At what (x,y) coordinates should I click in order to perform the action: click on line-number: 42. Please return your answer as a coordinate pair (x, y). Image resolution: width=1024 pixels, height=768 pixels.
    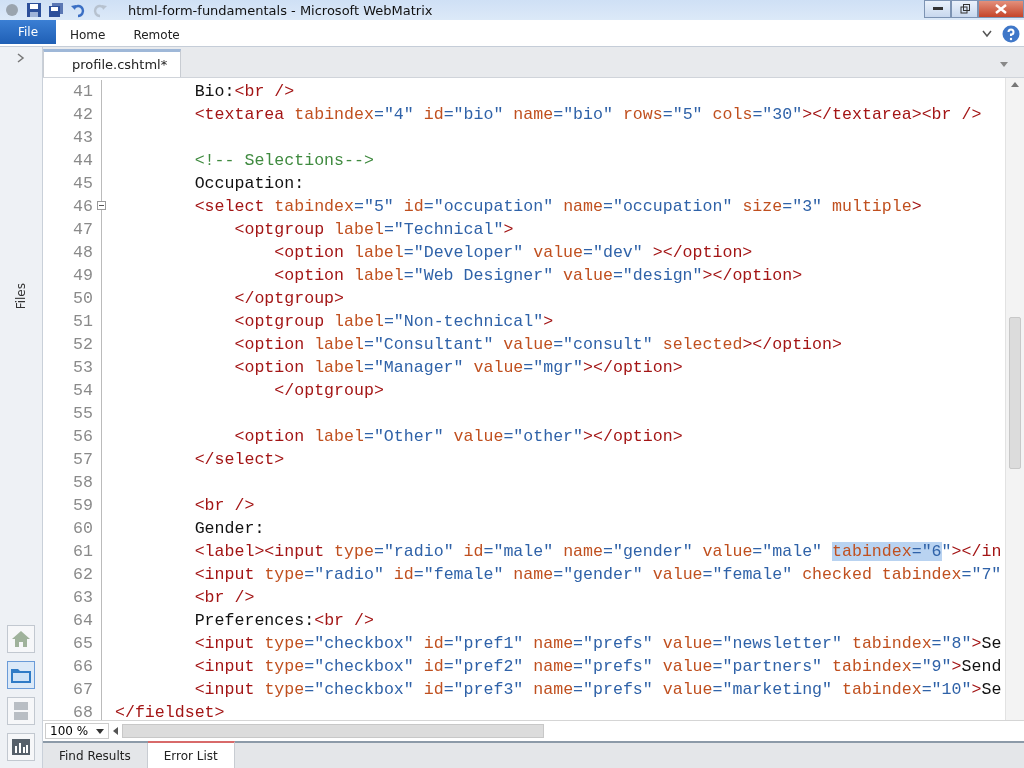
    Looking at the image, I should click on (83, 114).